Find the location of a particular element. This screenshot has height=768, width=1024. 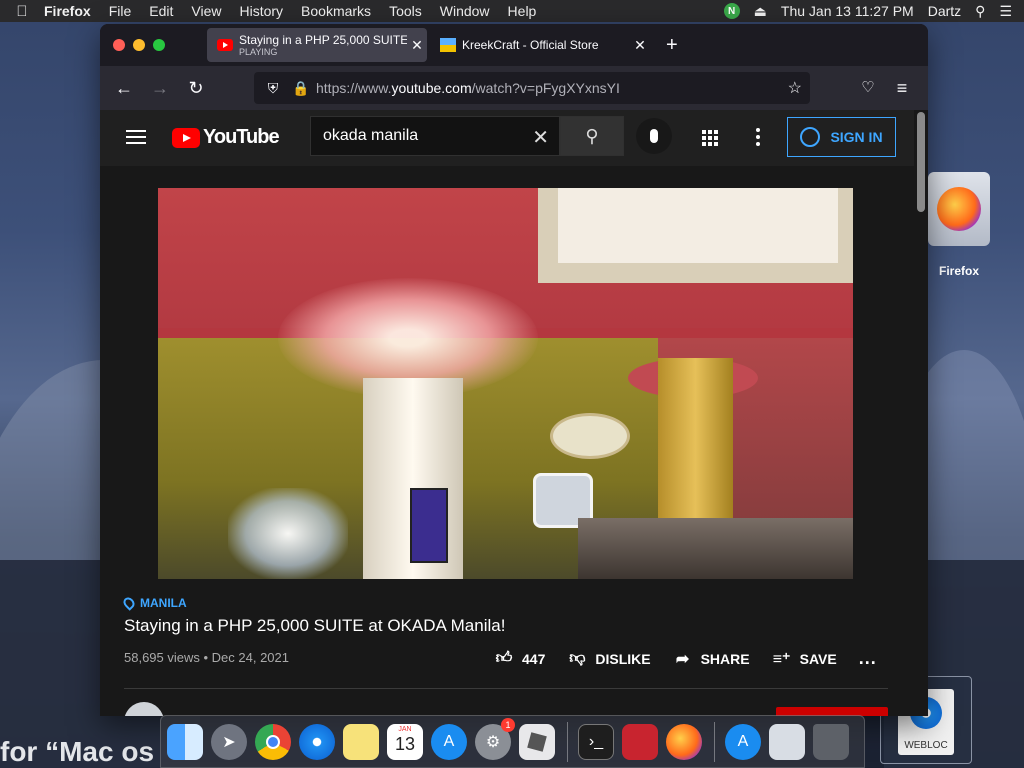

dock: ➤ JAN 13 A ⚙ 1 ›_ A is located at coordinates (512, 741).